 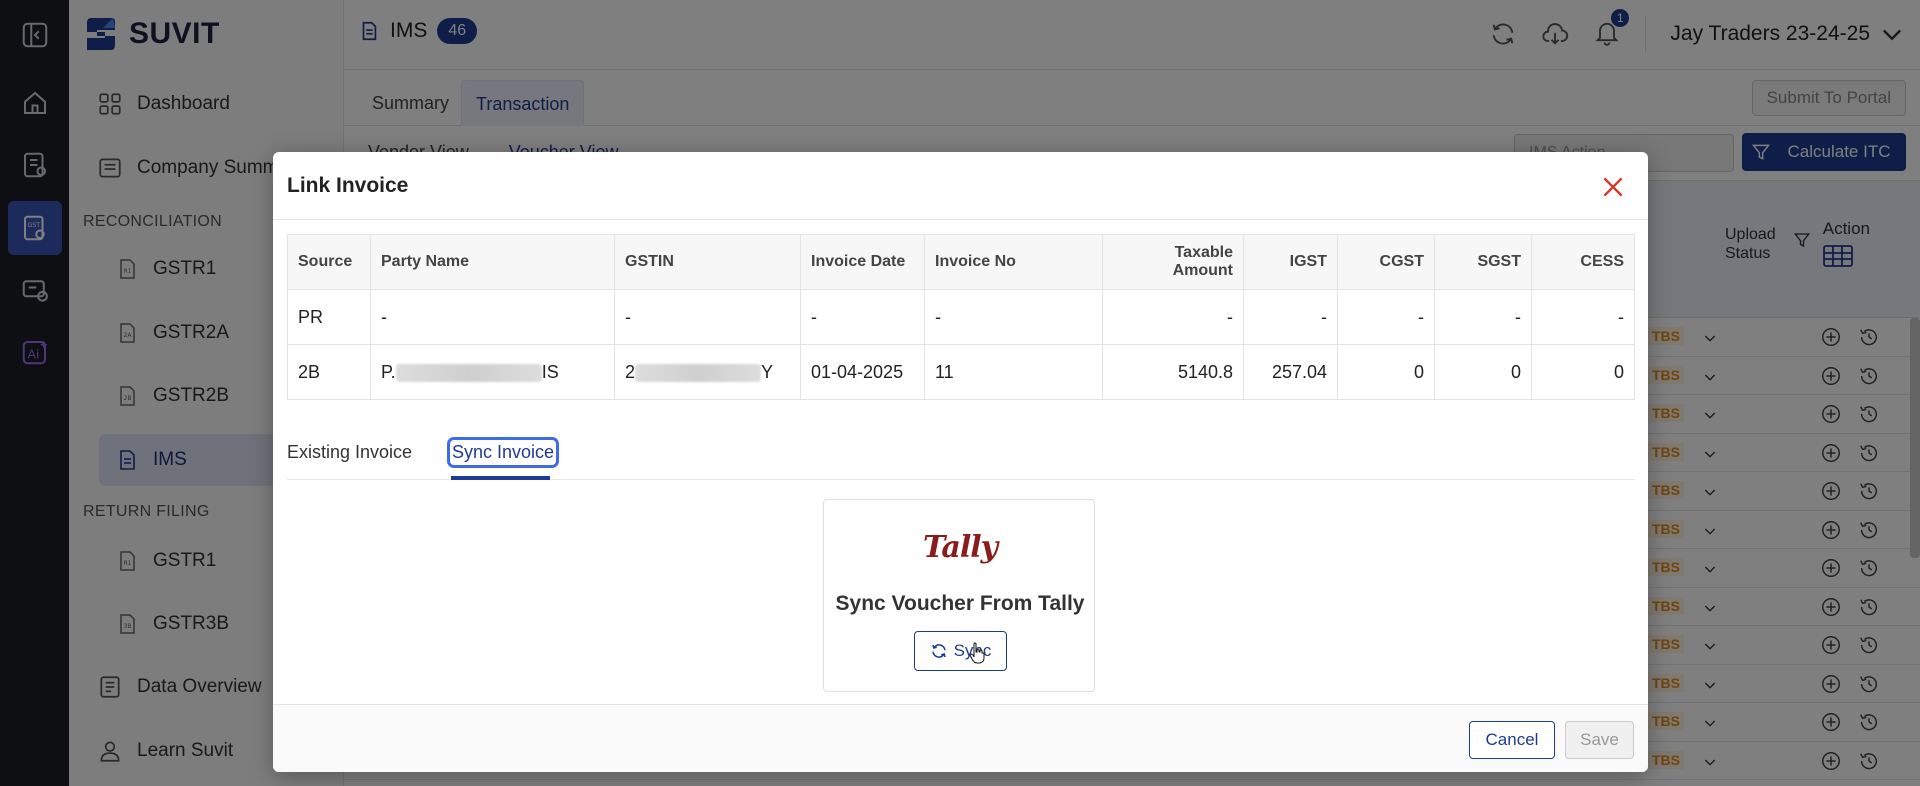 I want to click on column-header: Invoice Date, so click(x=862, y=262).